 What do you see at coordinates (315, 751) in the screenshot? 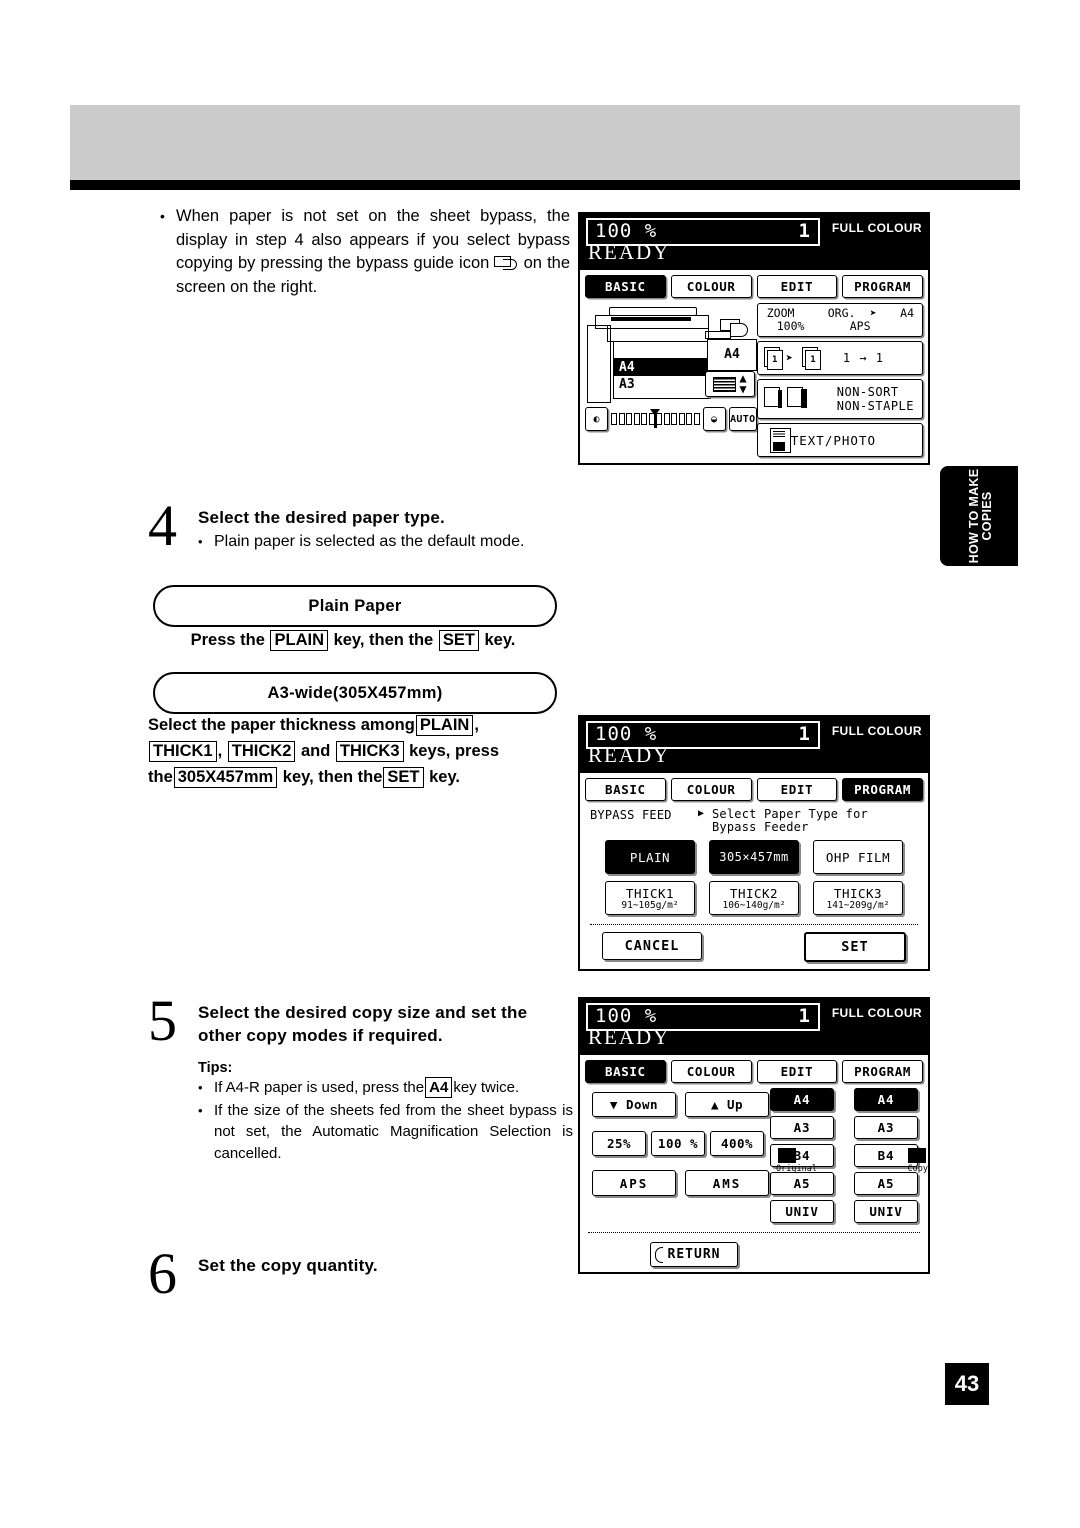
I see `a3-instr-mid: and` at bounding box center [315, 751].